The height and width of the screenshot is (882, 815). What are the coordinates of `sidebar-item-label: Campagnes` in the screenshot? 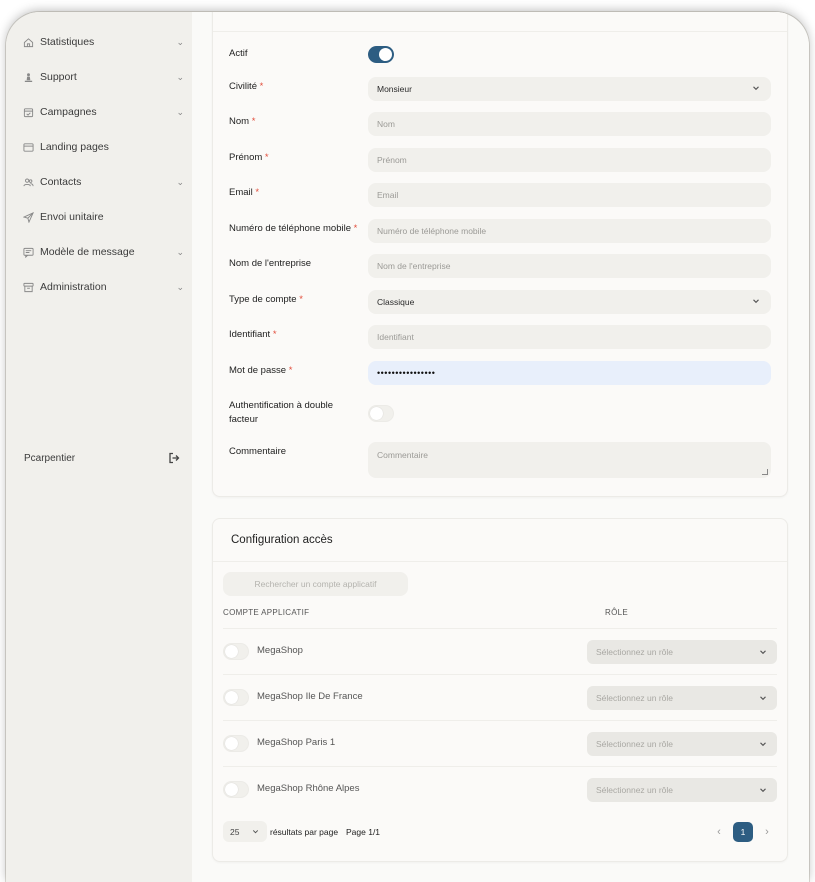 It's located at (68, 112).